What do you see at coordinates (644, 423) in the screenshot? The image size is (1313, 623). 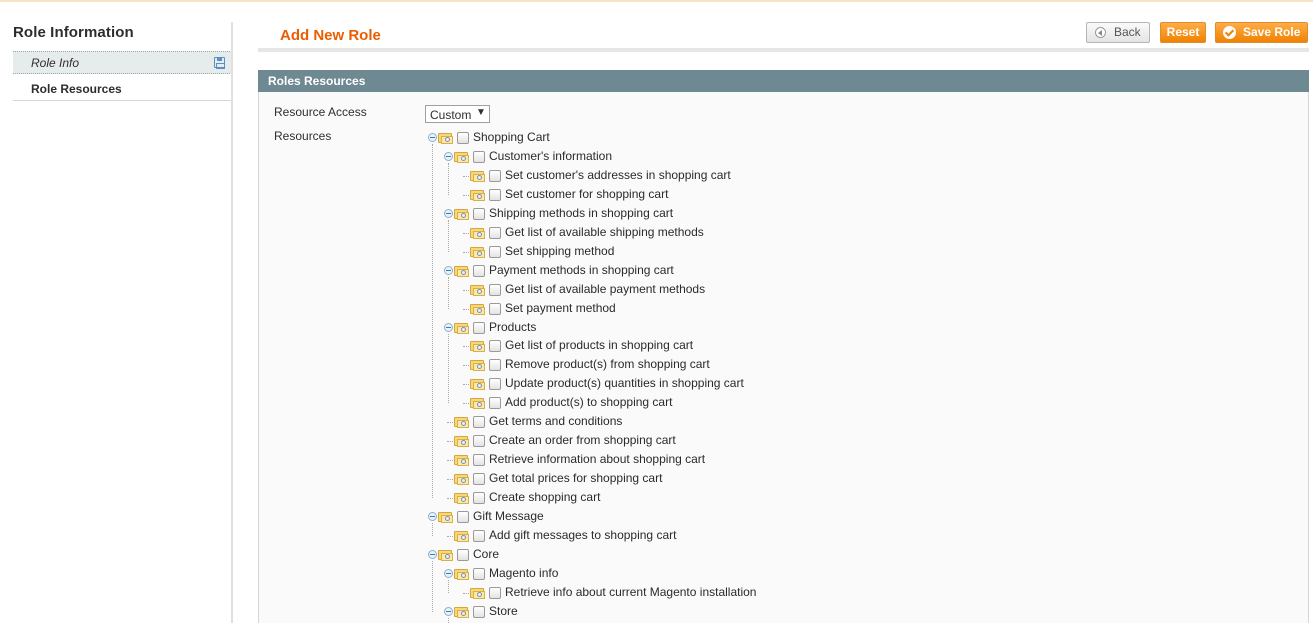 I see `tree-node: Get terms and conditions` at bounding box center [644, 423].